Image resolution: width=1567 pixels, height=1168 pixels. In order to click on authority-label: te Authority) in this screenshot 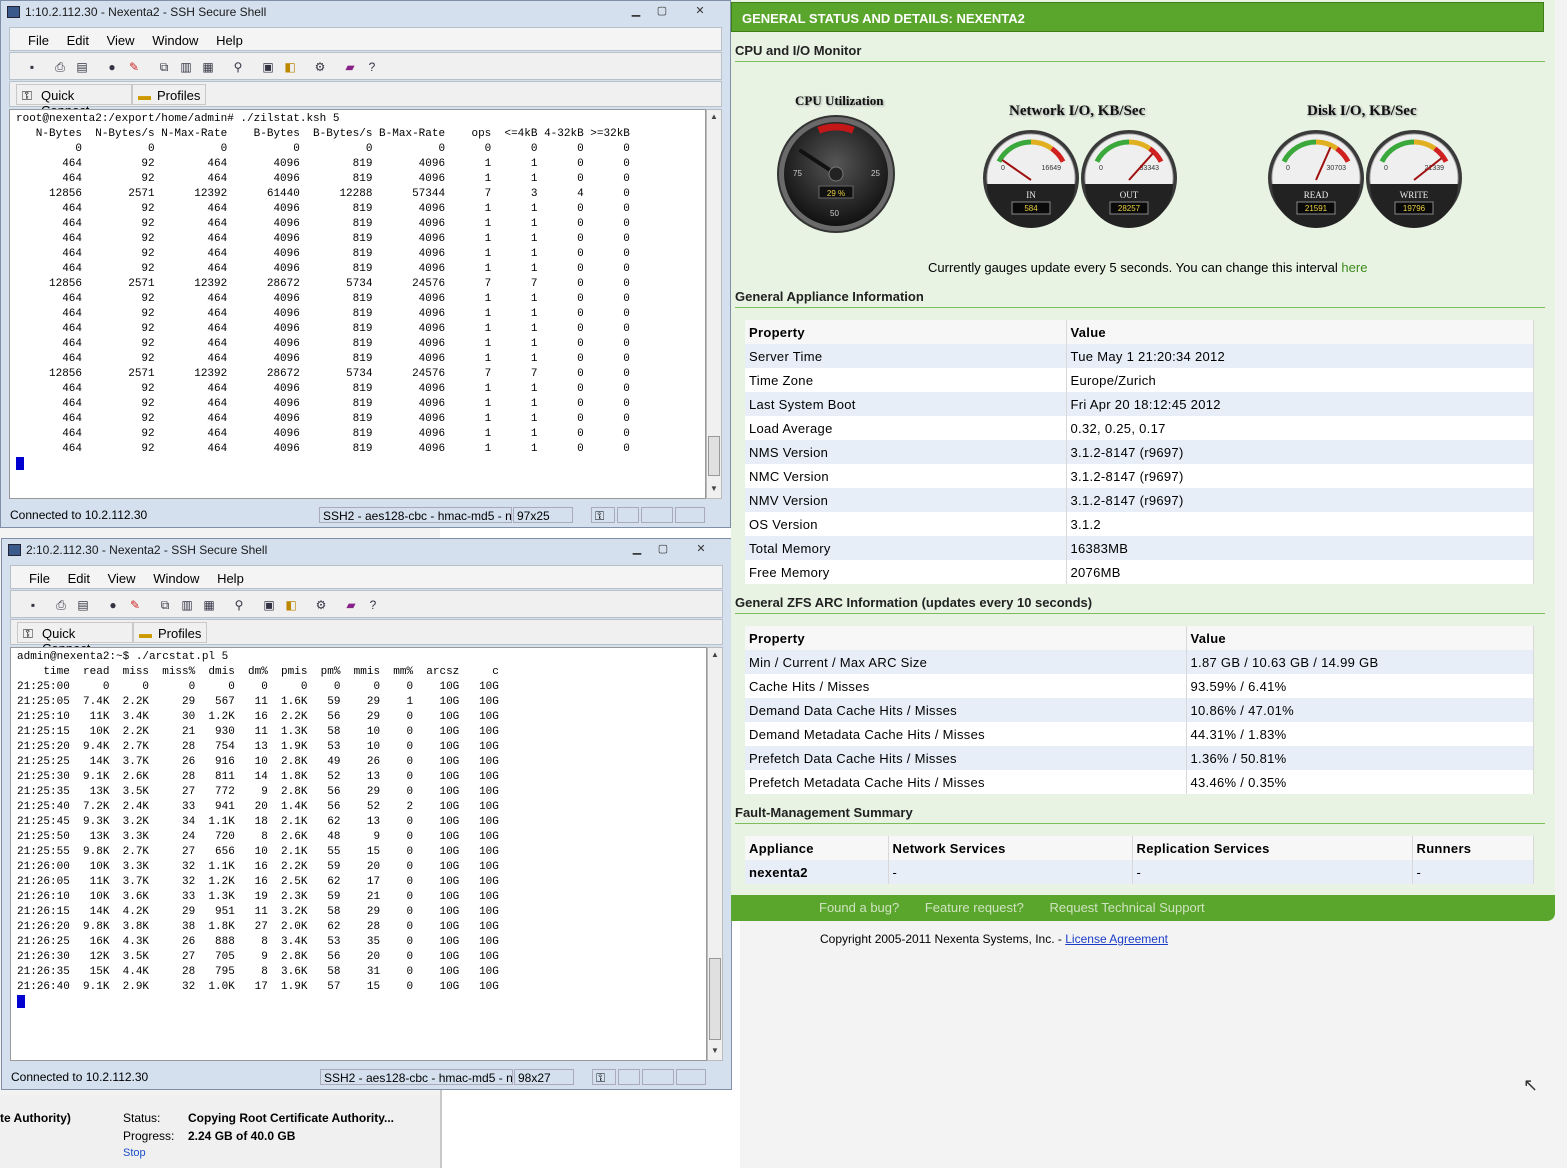, I will do `click(35, 1118)`.